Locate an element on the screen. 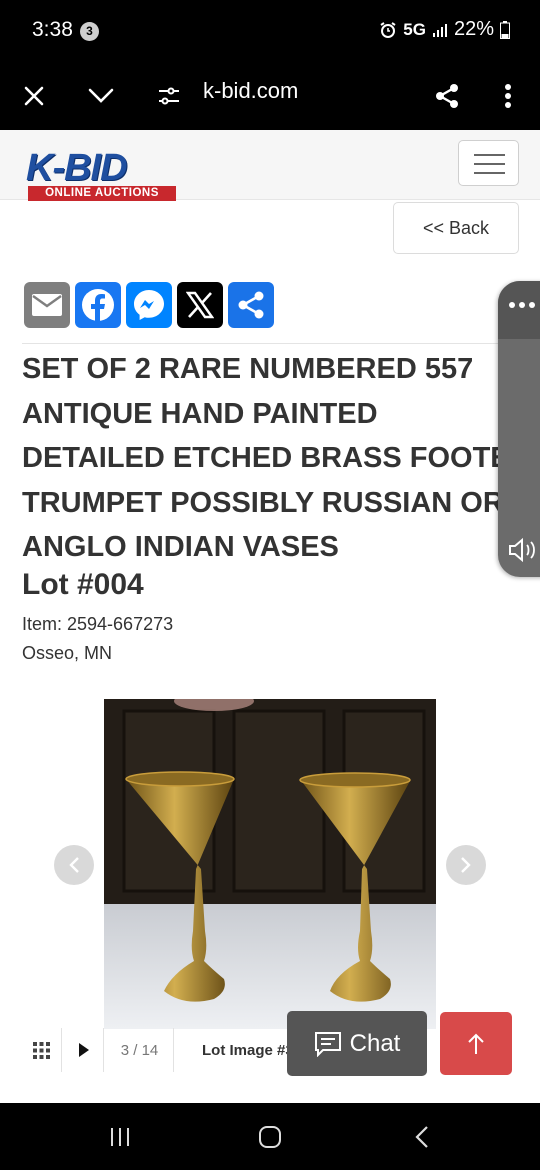 The height and width of the screenshot is (1170, 540). messenger-share-button is located at coordinates (149, 305).